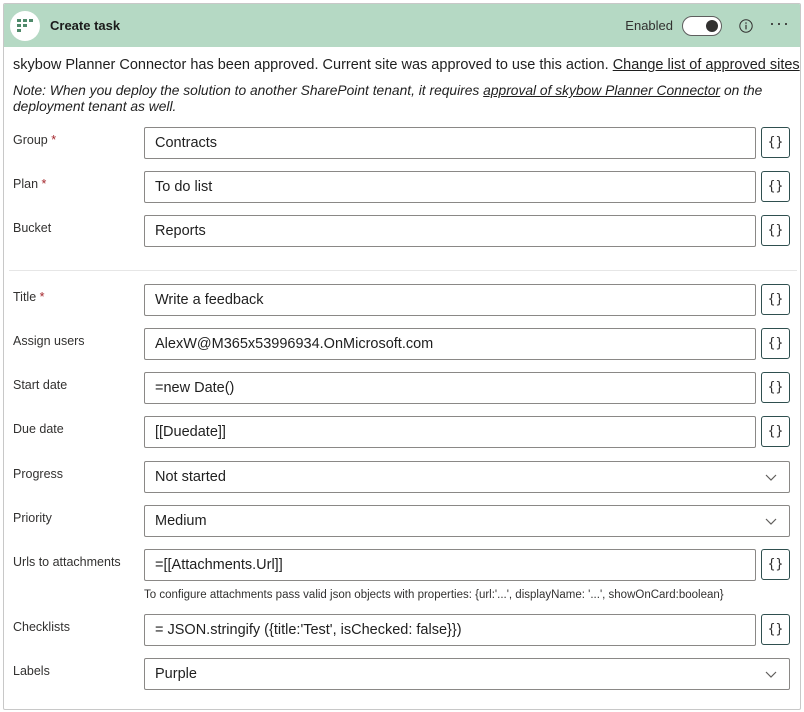 This screenshot has width=804, height=712. I want to click on urls-dynamic-value-button: {}, so click(775, 564).